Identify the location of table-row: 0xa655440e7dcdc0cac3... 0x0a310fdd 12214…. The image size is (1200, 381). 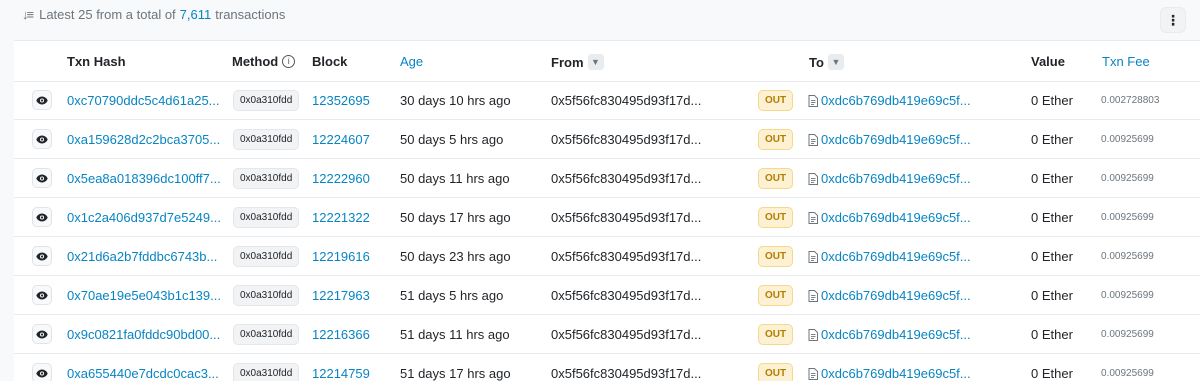
(607, 367).